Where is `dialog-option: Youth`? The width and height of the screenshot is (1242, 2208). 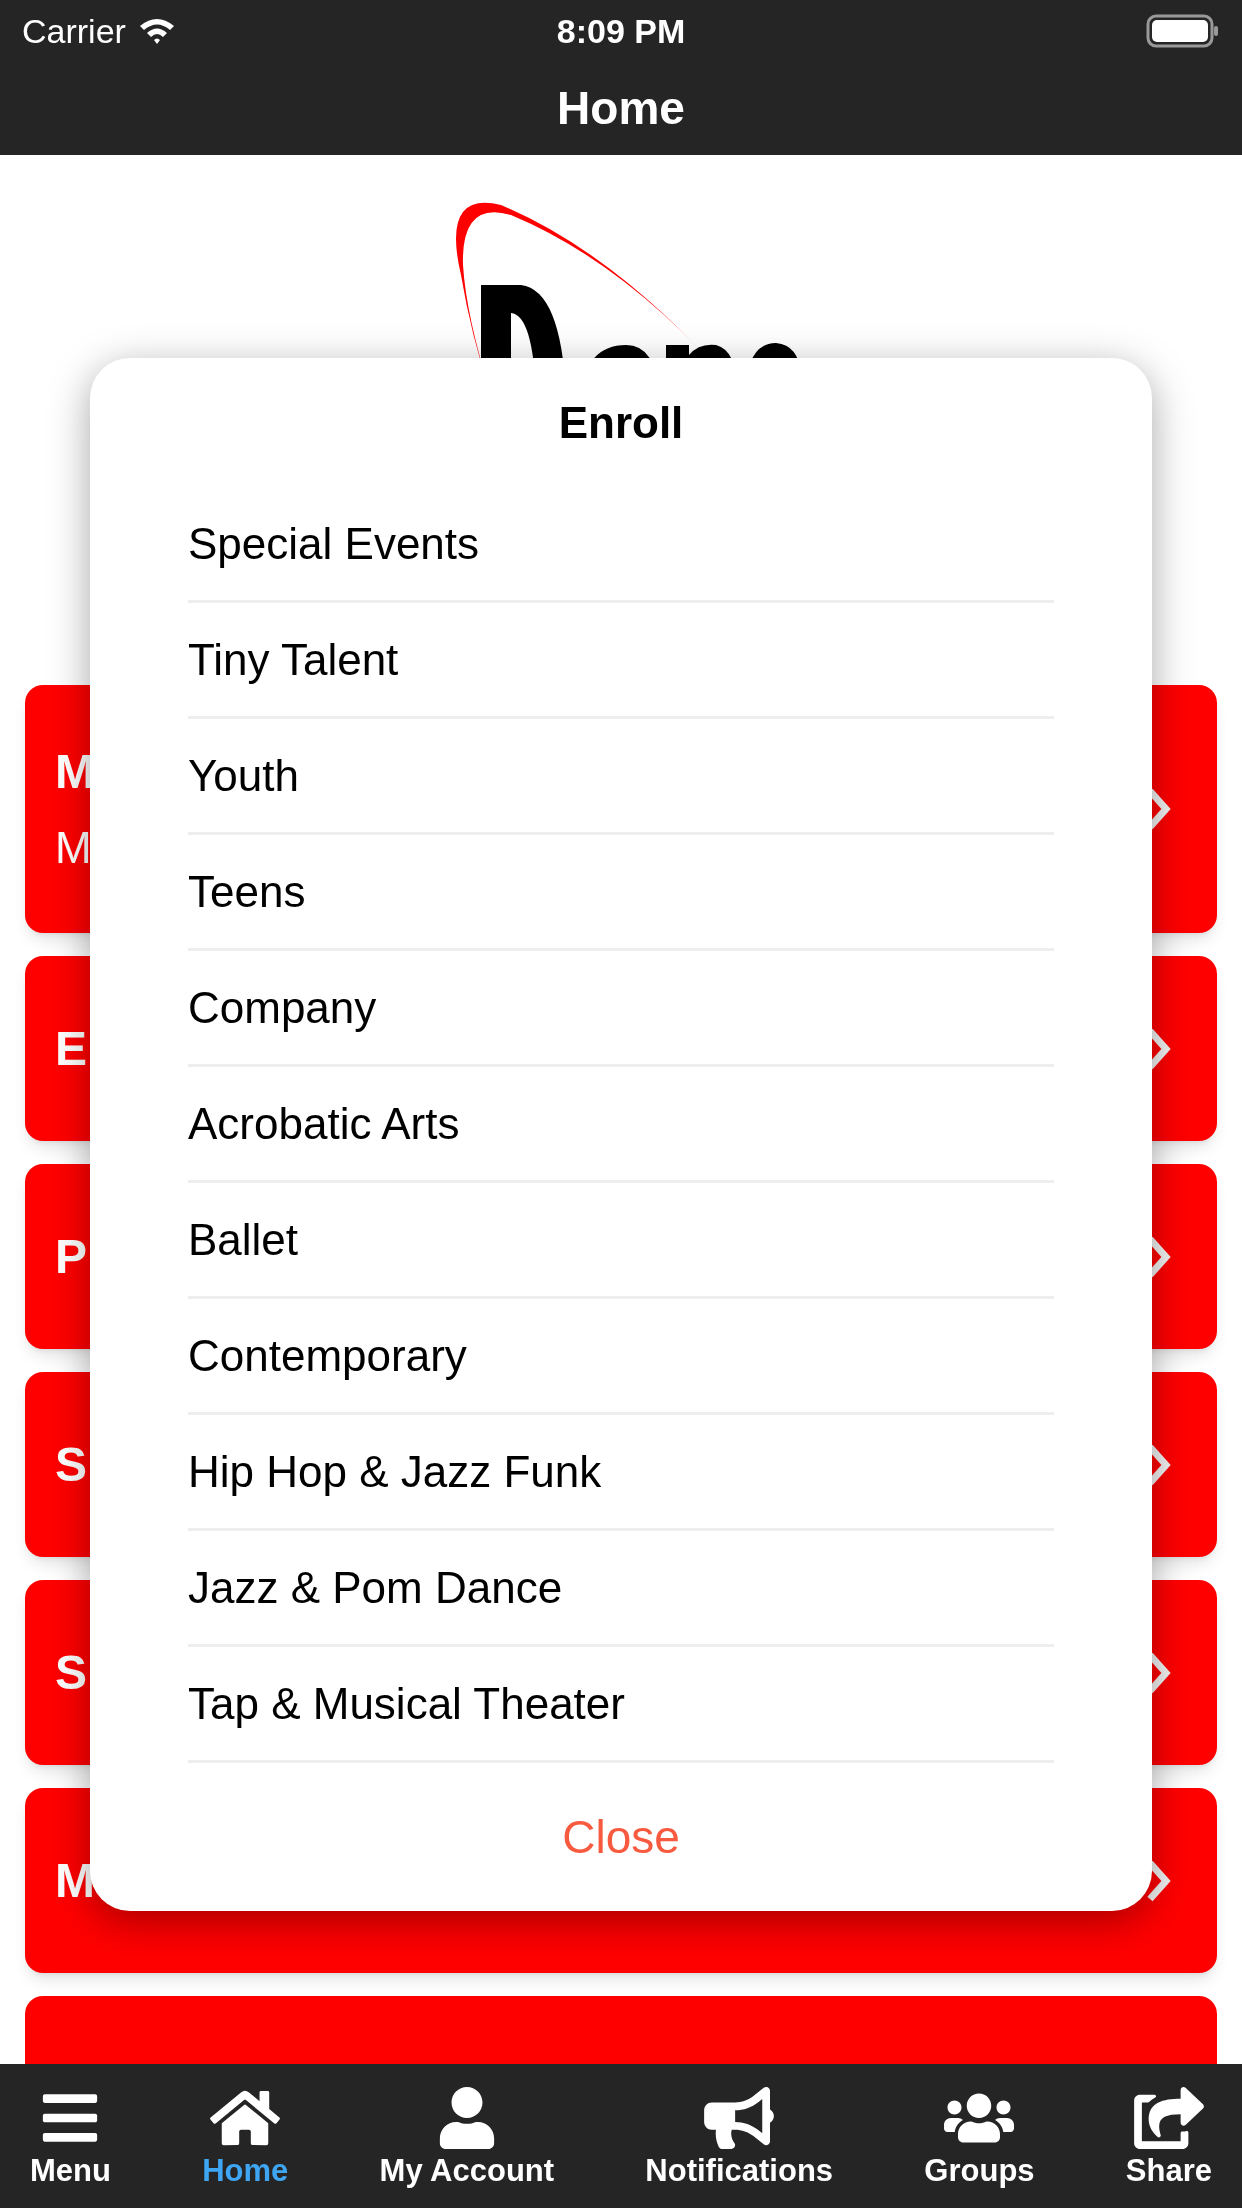 dialog-option: Youth is located at coordinates (621, 777).